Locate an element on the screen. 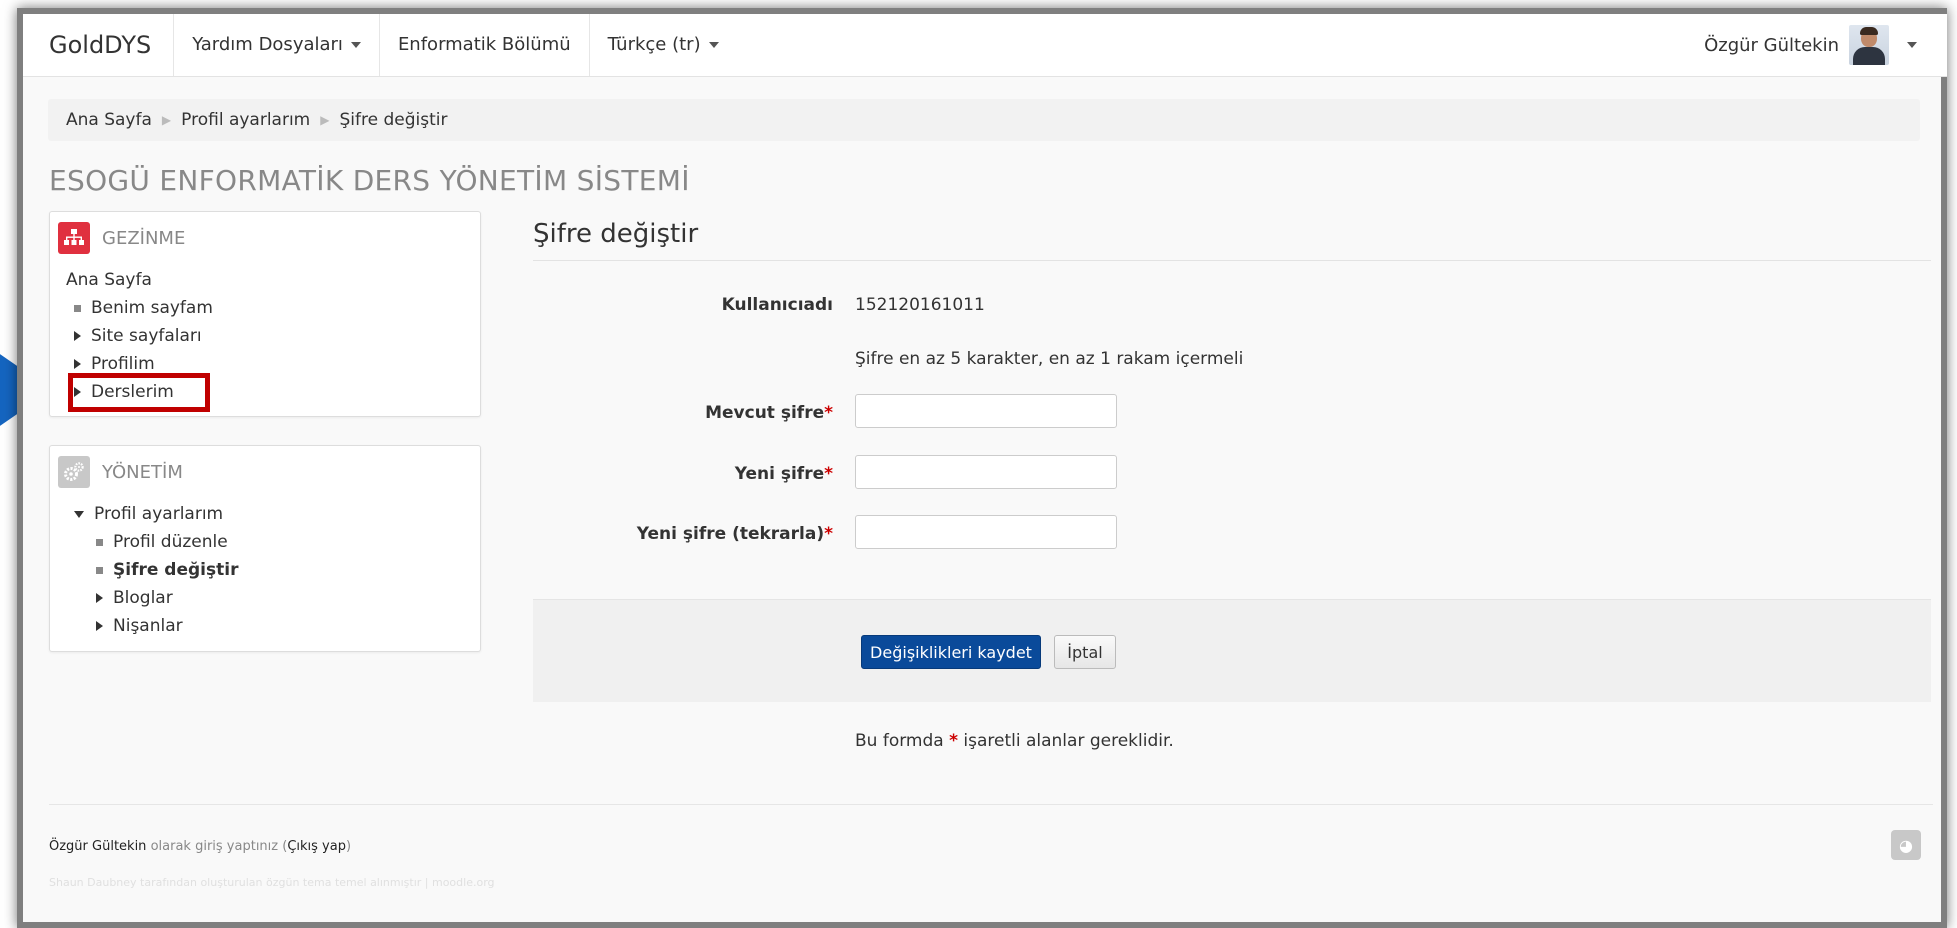  language-menu: Türkçe (tr) is located at coordinates (663, 45).